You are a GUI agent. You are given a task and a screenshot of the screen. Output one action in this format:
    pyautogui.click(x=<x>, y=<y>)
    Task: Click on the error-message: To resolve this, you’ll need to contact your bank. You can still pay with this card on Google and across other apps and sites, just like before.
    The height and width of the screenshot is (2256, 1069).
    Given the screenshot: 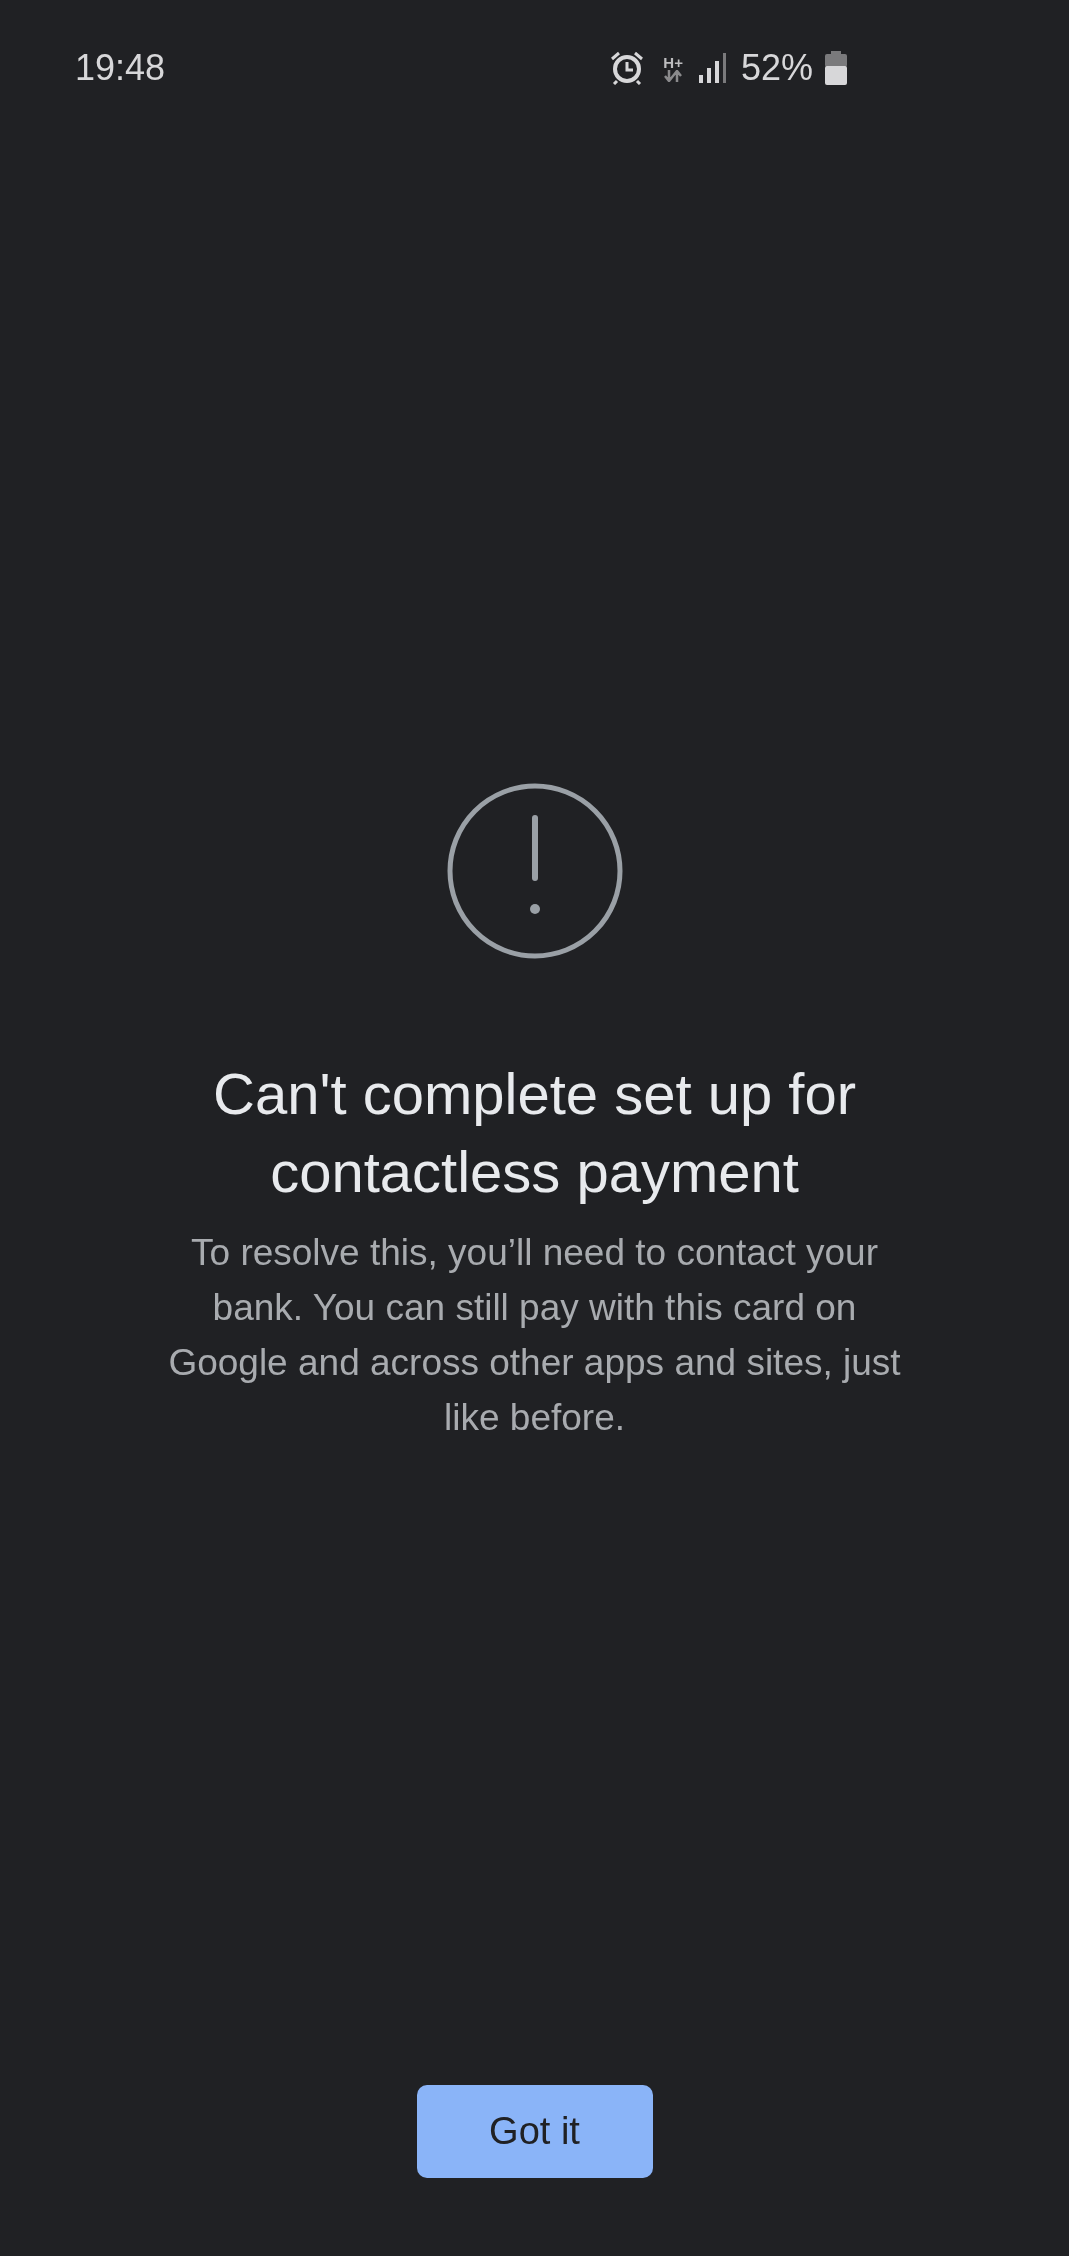 What is the action you would take?
    pyautogui.click(x=534, y=1335)
    